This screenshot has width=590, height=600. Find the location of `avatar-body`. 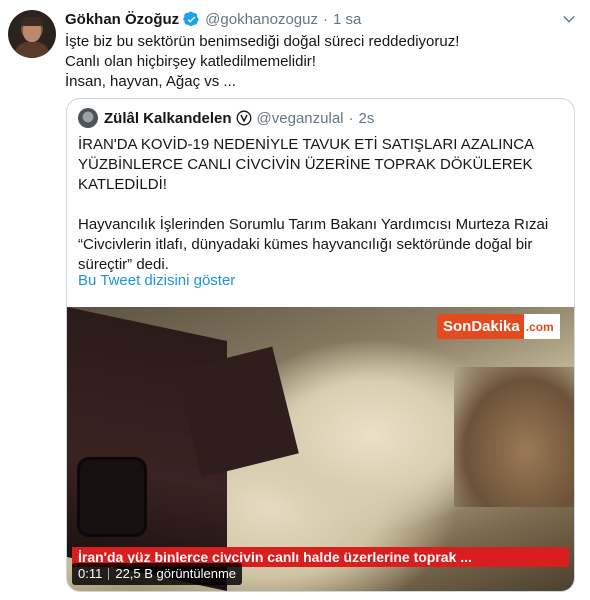

avatar-body is located at coordinates (32, 50).